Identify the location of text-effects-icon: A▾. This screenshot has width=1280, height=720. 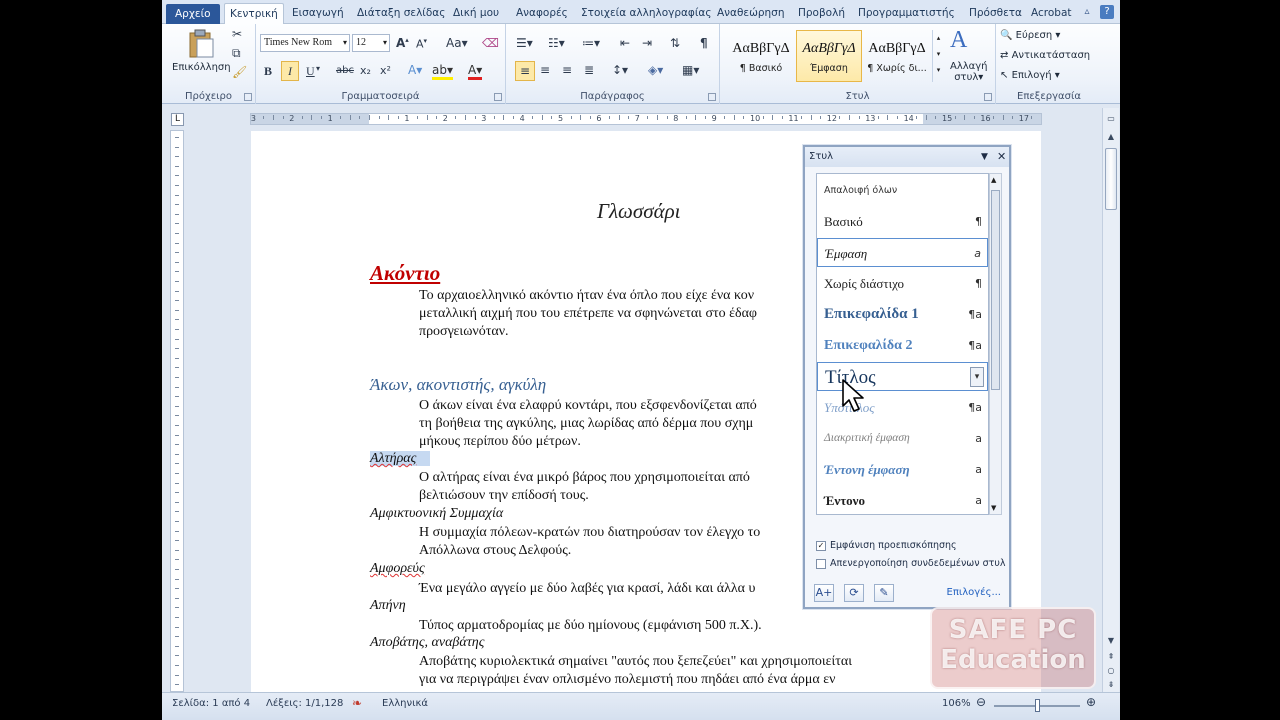
(415, 70).